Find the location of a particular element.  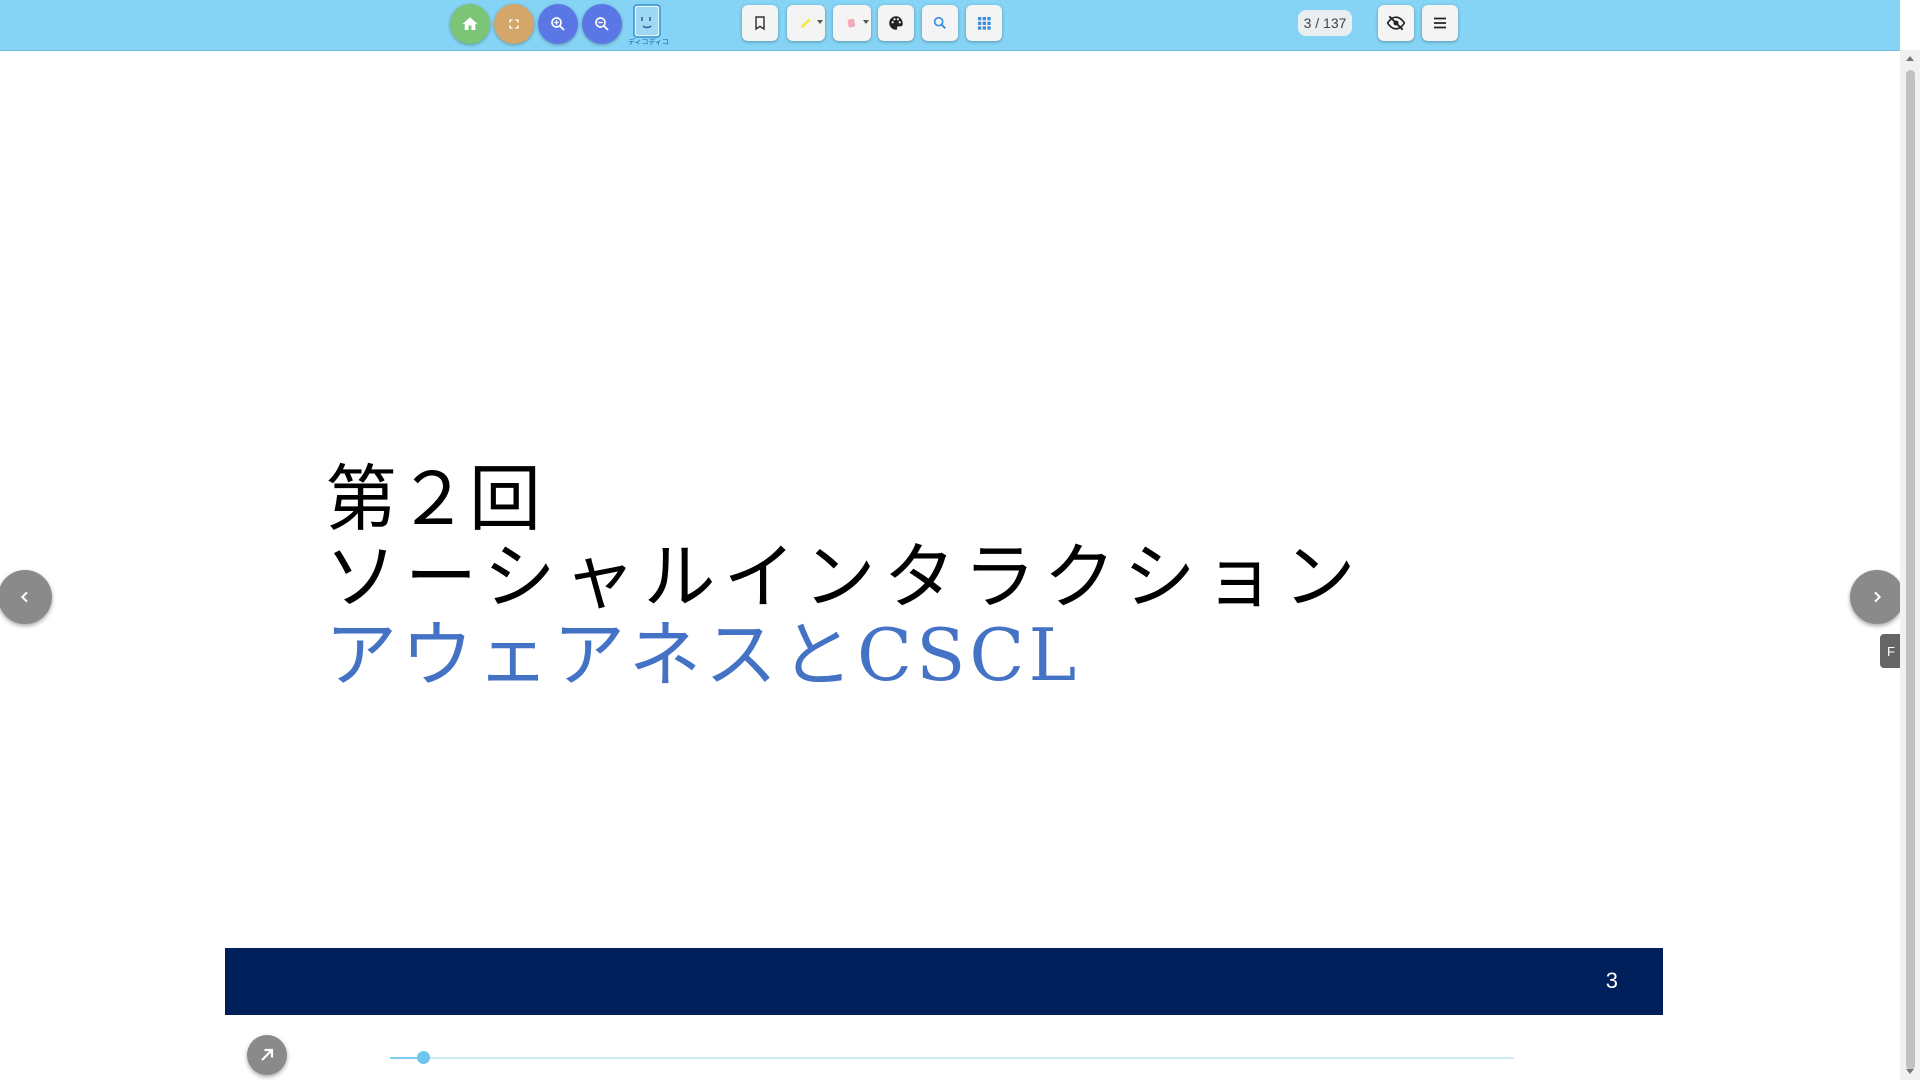

eraser-button is located at coordinates (852, 23).